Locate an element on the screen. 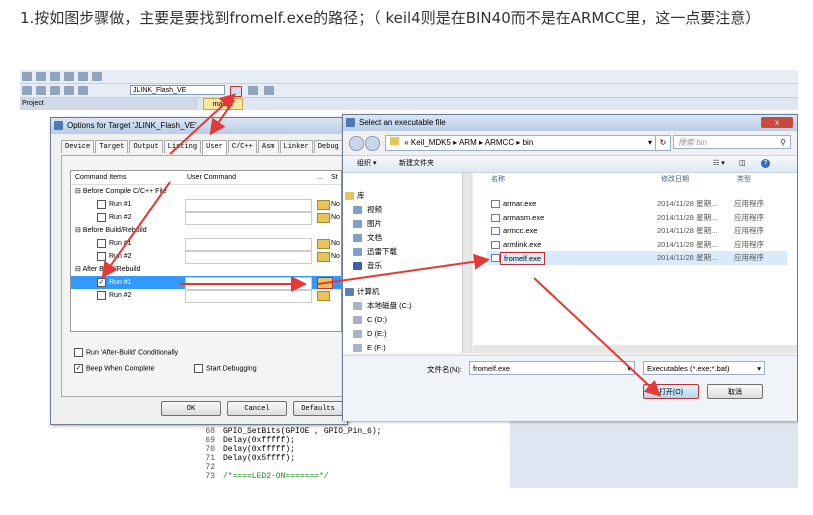  arrow-to-fromelf is located at coordinates (403, 269).